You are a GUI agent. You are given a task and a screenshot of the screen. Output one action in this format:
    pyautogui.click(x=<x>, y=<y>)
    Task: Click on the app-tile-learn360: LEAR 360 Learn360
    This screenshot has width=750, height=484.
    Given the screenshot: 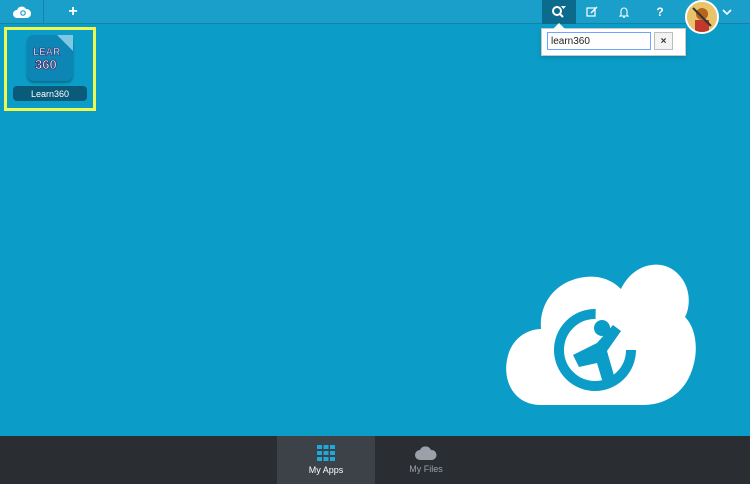 What is the action you would take?
    pyautogui.click(x=50, y=69)
    